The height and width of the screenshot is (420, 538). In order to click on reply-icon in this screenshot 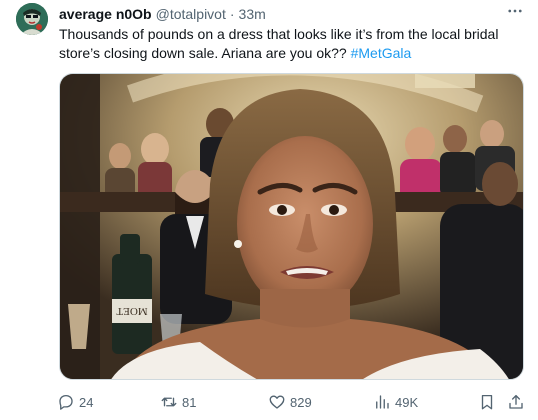, I will do `click(66, 402)`.